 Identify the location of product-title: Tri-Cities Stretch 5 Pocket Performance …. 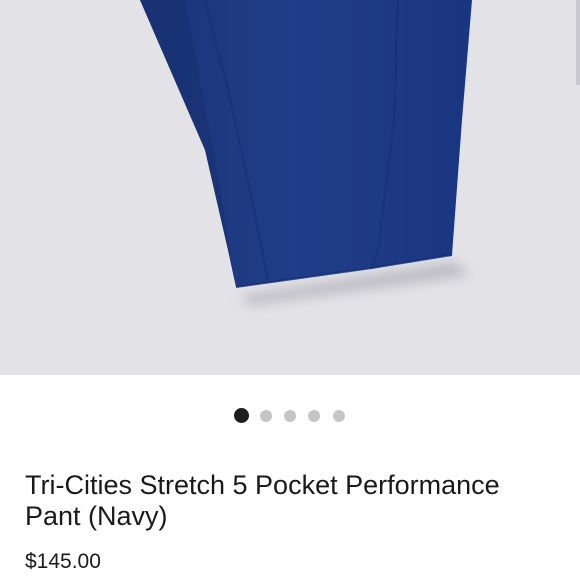
(262, 500).